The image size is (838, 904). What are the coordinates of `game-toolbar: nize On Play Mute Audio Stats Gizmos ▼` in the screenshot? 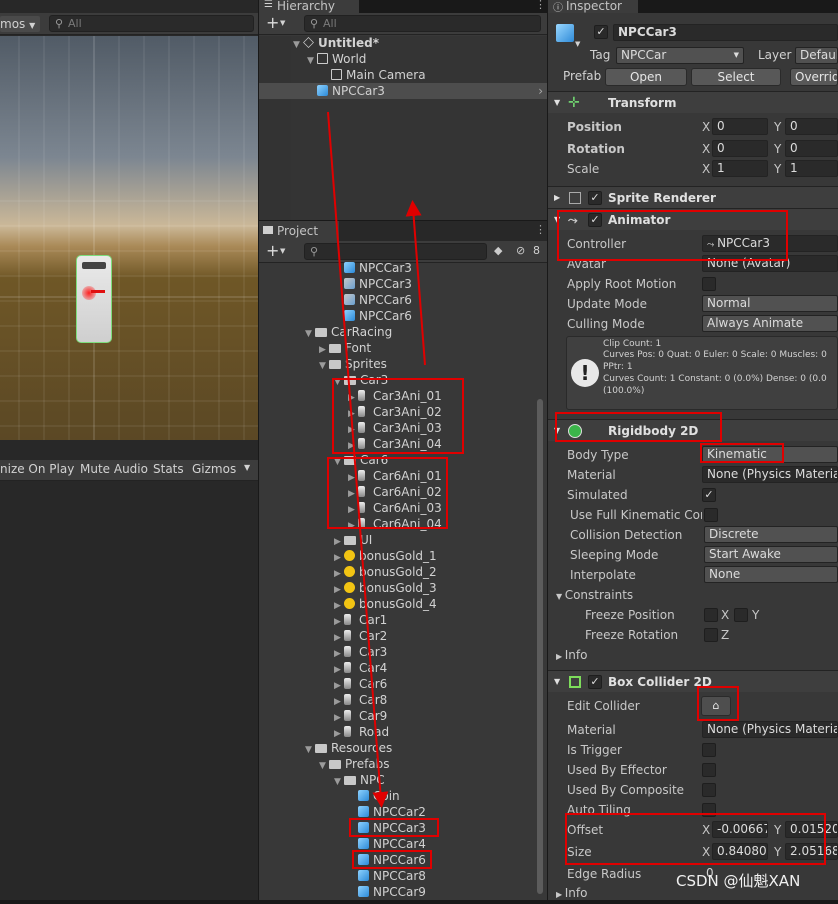 It's located at (129, 470).